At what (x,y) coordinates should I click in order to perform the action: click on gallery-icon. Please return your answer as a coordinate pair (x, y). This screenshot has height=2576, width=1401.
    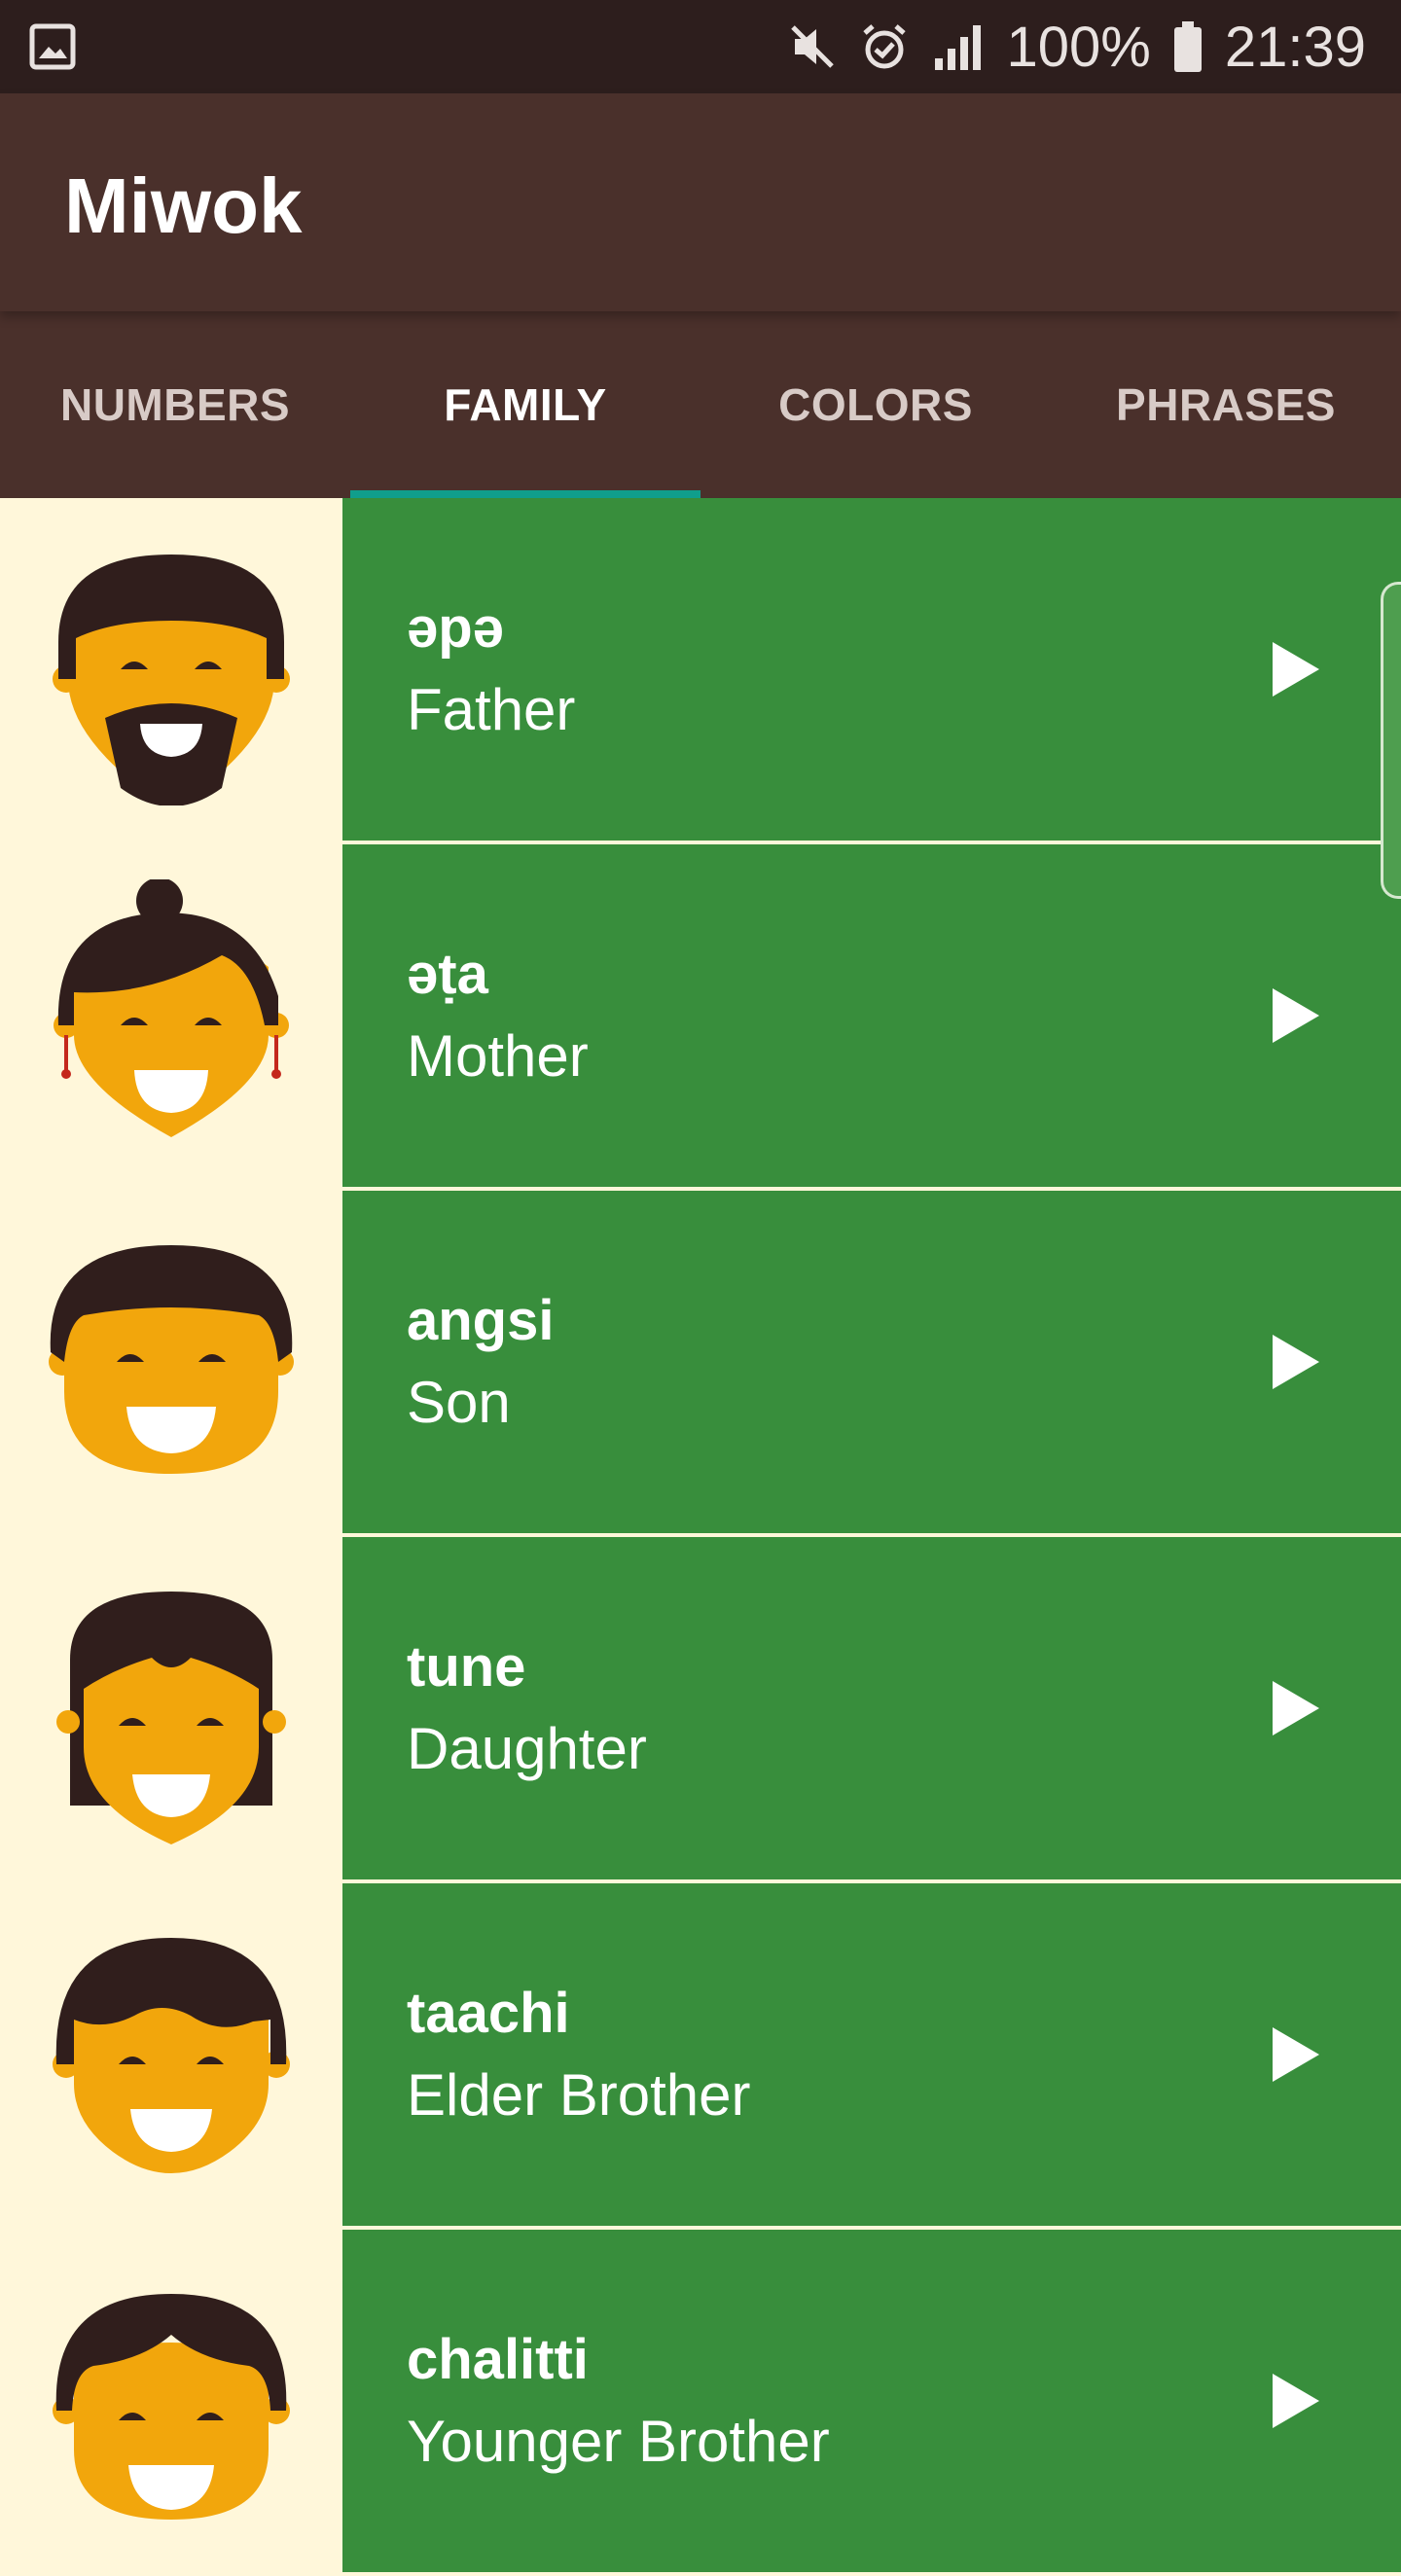
    Looking at the image, I should click on (52, 46).